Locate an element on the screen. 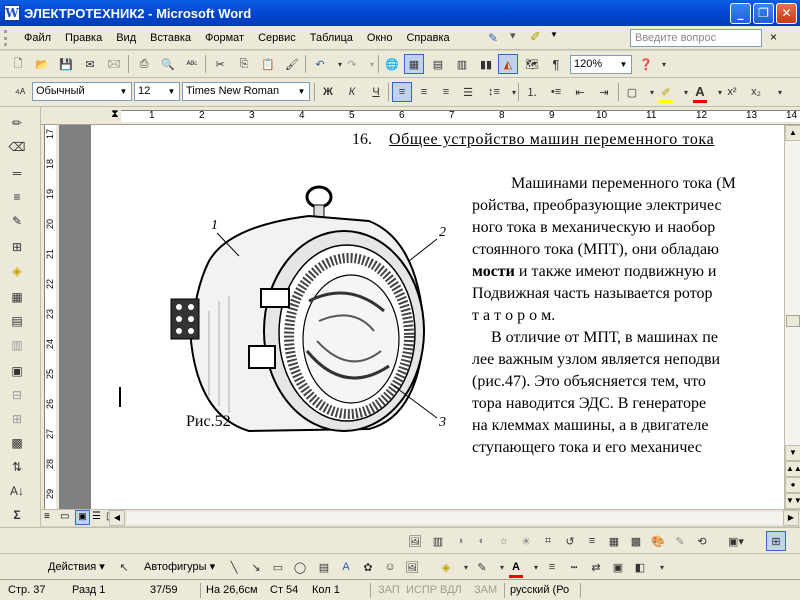 The image size is (800, 600). tables-borders-icon: ▦ is located at coordinates (414, 64).